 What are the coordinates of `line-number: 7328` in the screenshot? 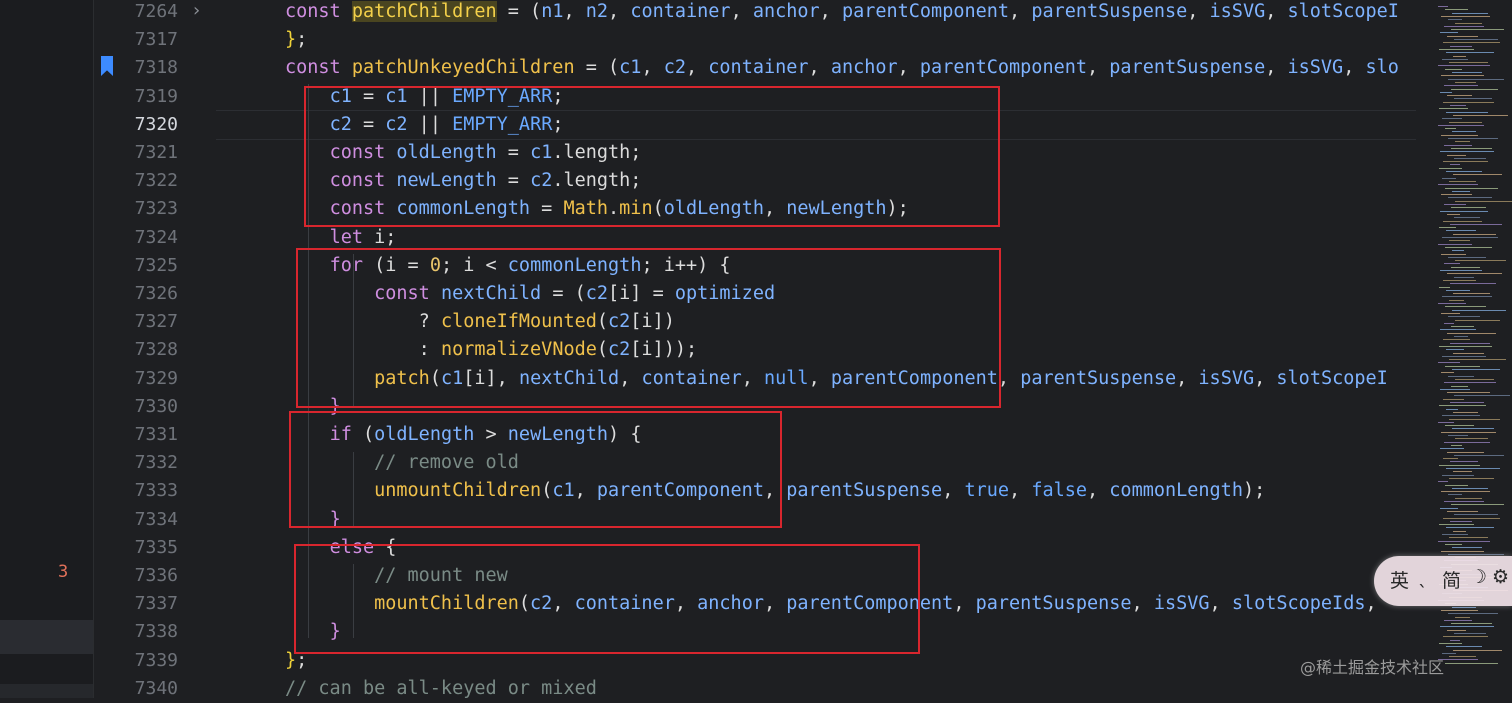 It's located at (136, 350).